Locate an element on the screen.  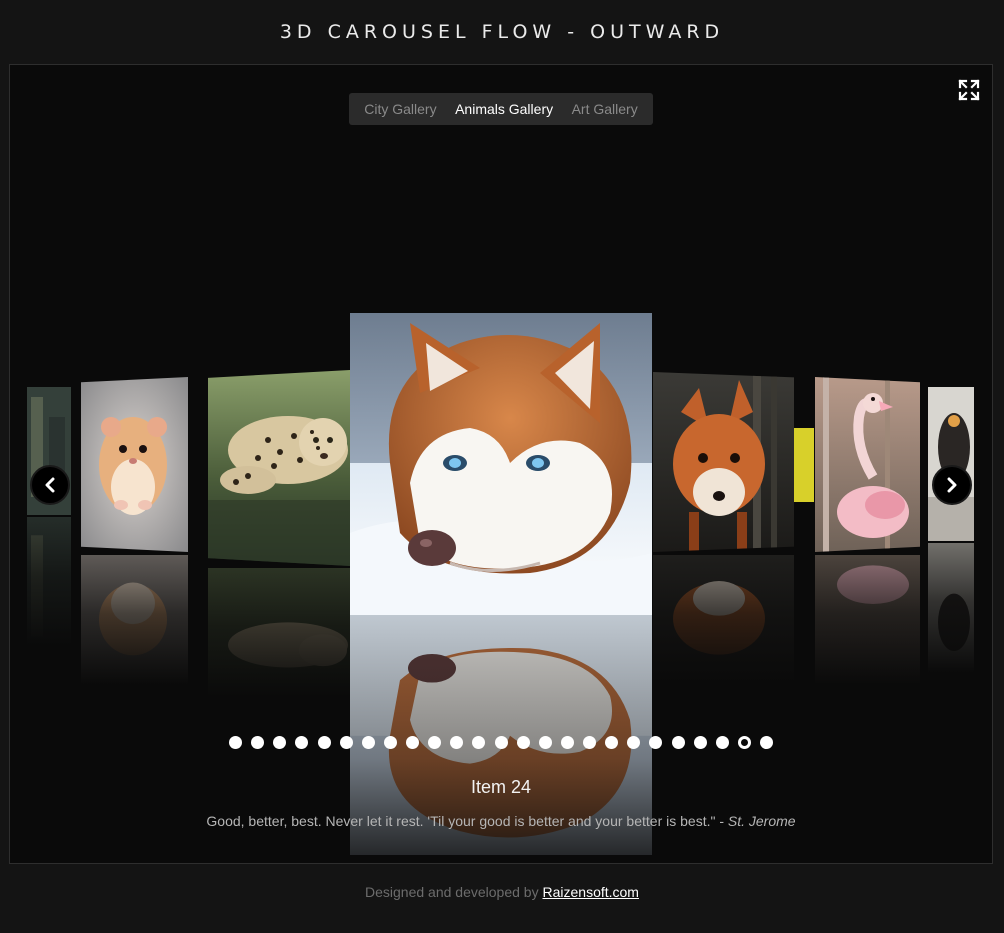
chevron-left-icon is located at coordinates (50, 485).